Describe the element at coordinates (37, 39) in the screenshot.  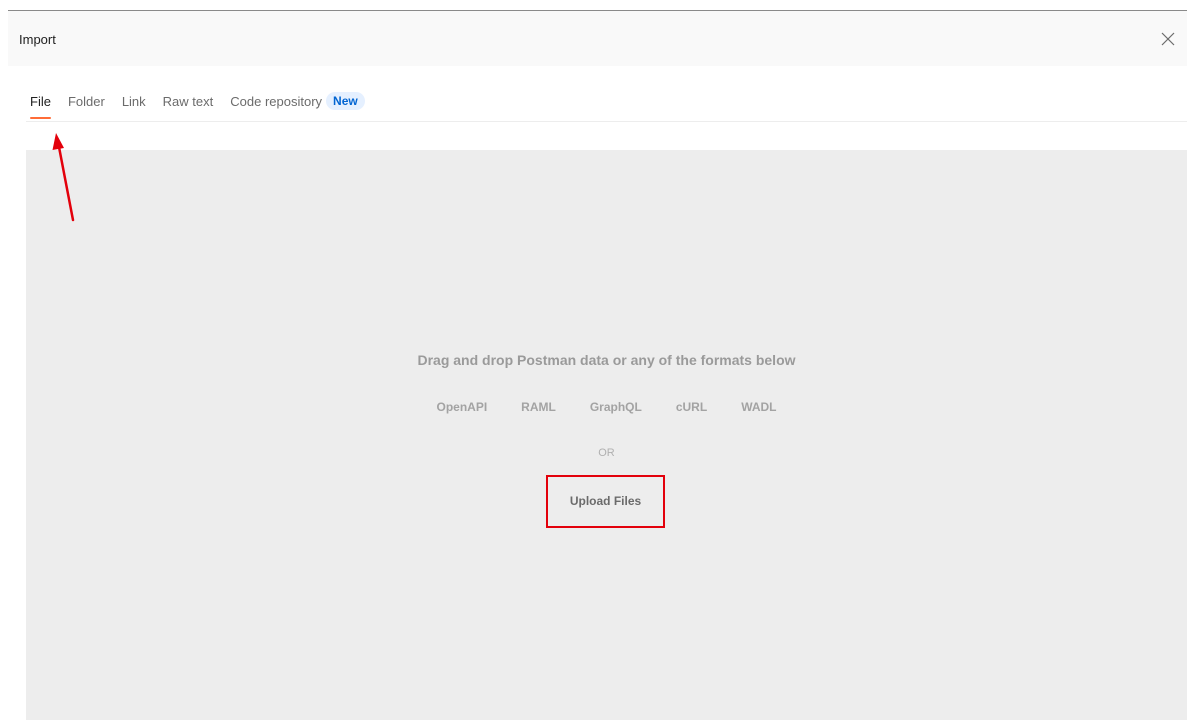
I see `modal-title: Import` at that location.